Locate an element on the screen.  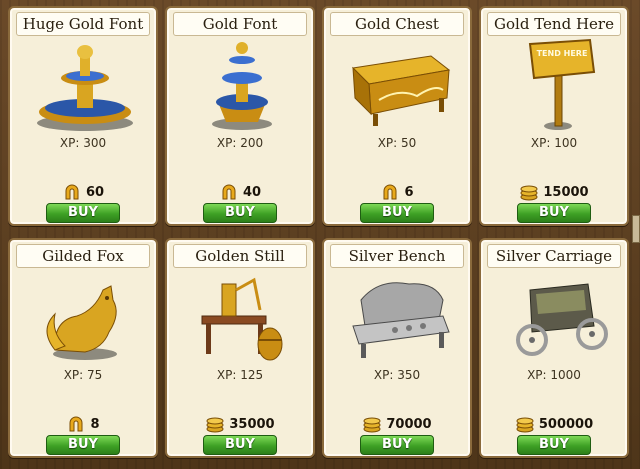
gold-chest-image is located at coordinates (401, 90).